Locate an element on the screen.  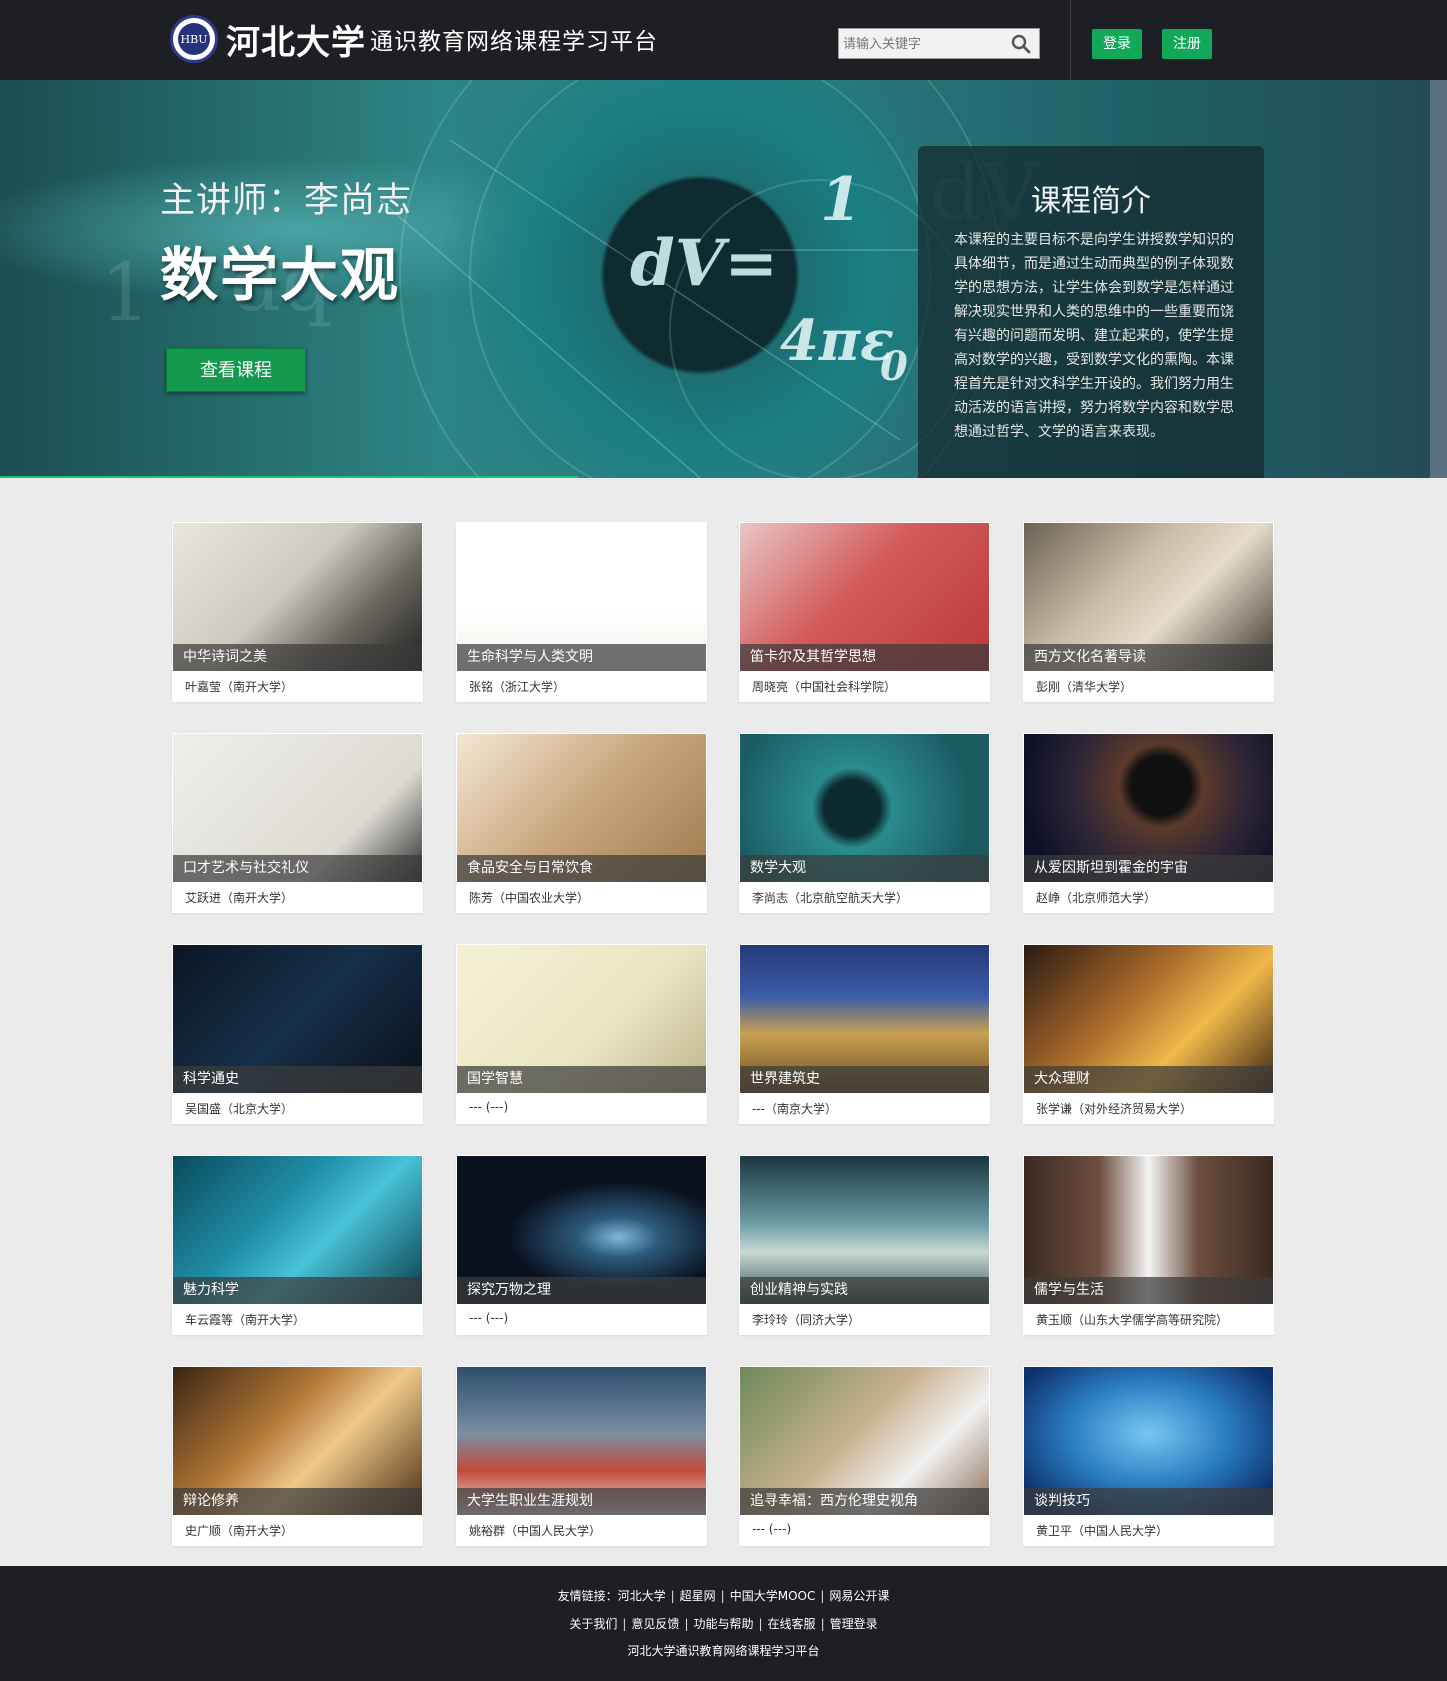
course-title: 魅力科学 is located at coordinates (297, 1290).